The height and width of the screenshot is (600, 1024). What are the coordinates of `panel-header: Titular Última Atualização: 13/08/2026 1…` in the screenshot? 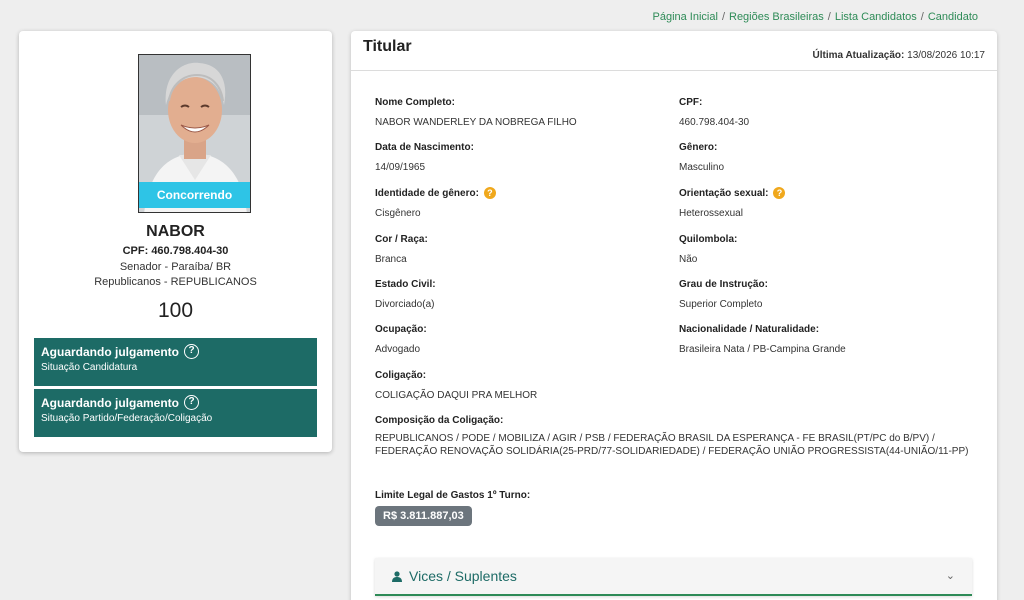 It's located at (674, 51).